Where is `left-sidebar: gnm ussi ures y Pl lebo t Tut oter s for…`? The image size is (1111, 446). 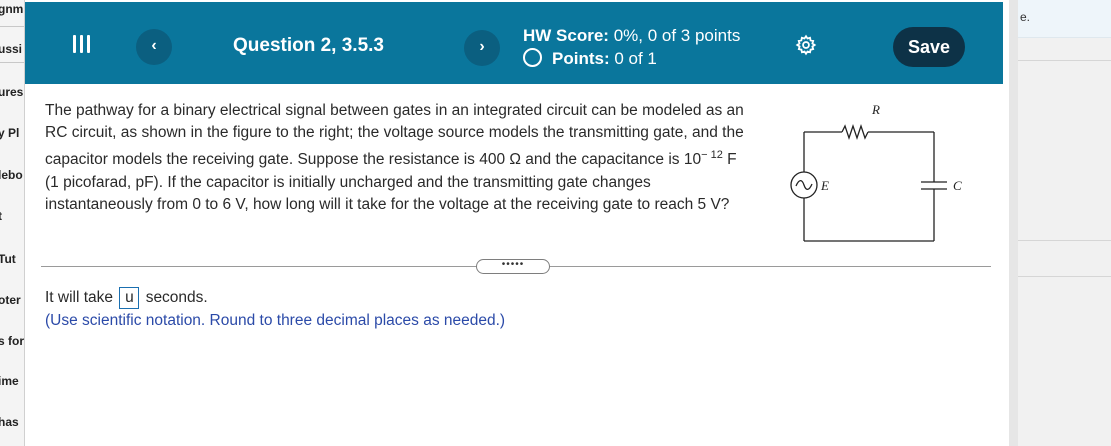 left-sidebar: gnm ussi ures y Pl lebo t Tut oter s for… is located at coordinates (12, 223).